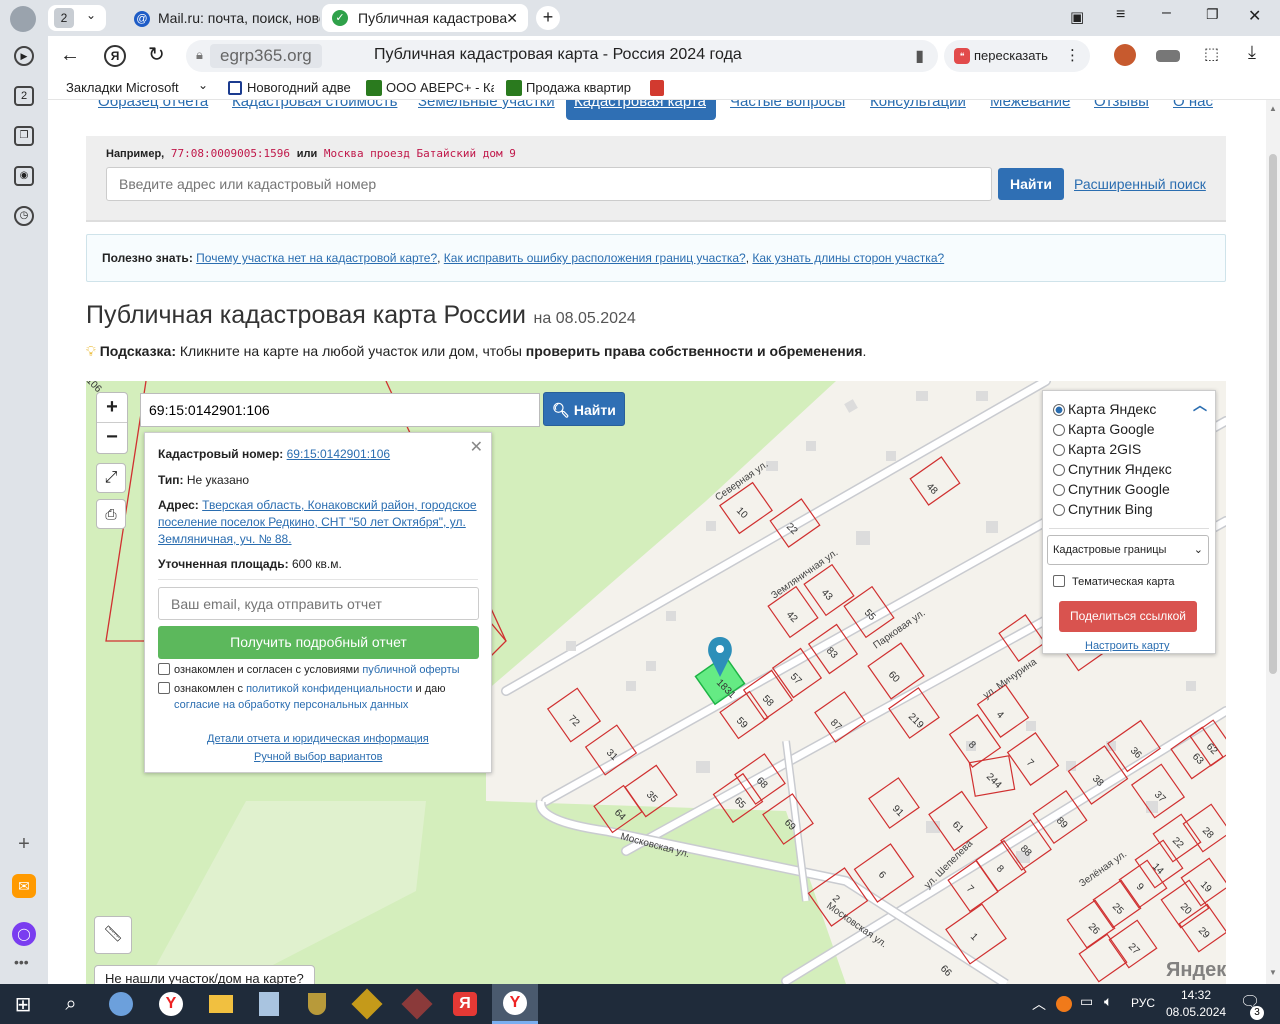 This screenshot has height=1024, width=1280. What do you see at coordinates (24, 844) in the screenshot?
I see `add-panel-icon: +` at bounding box center [24, 844].